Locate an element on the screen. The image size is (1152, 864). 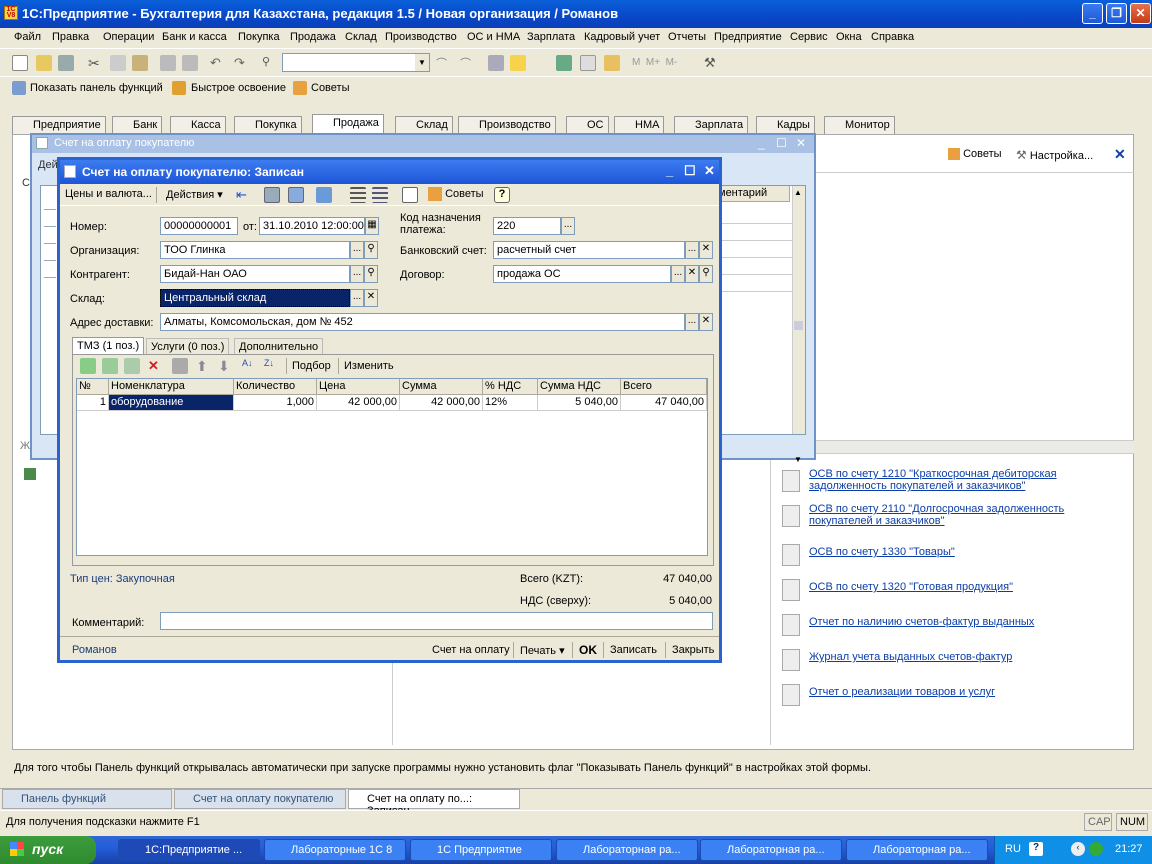
report-link: Отчет о реализации товаров и услуг is located at coordinates (959, 692).